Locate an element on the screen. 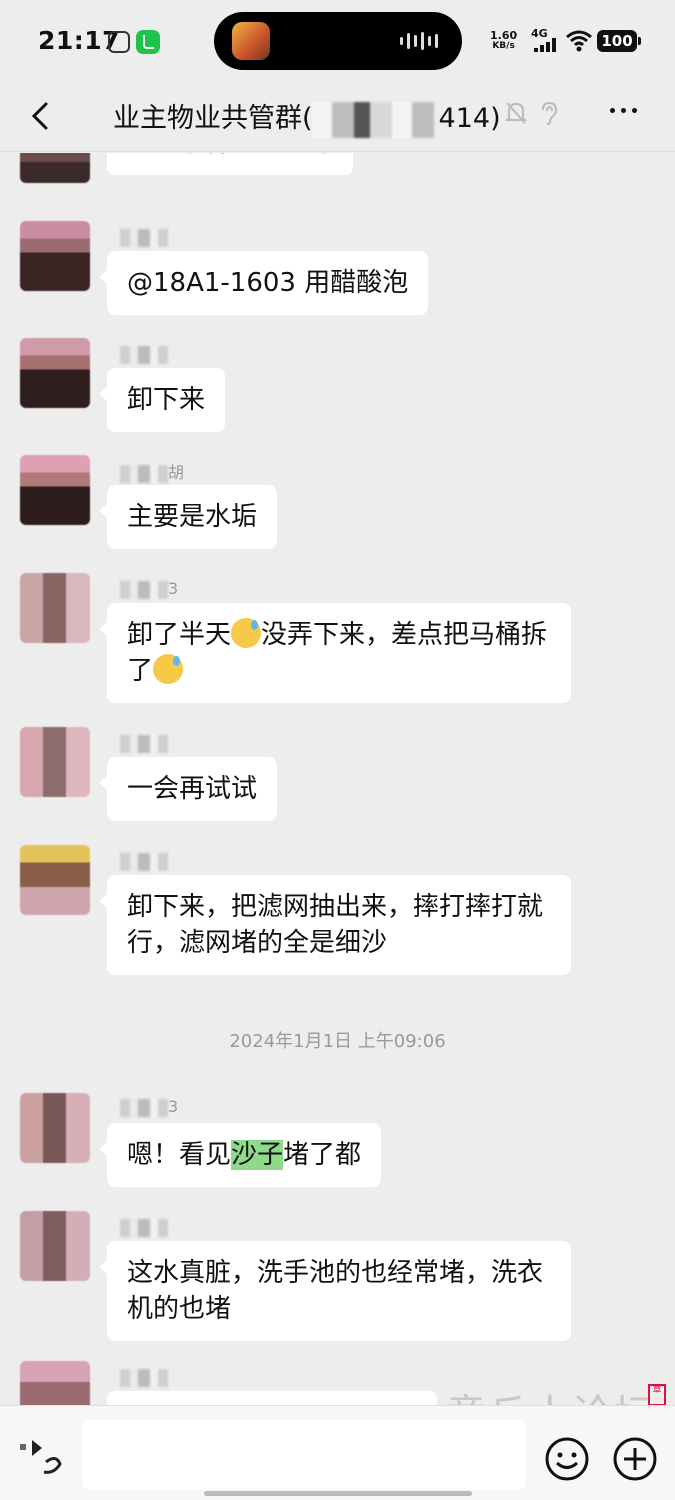  message-bubble: 嗯！看见沙子堵了都 is located at coordinates (240, 1155).